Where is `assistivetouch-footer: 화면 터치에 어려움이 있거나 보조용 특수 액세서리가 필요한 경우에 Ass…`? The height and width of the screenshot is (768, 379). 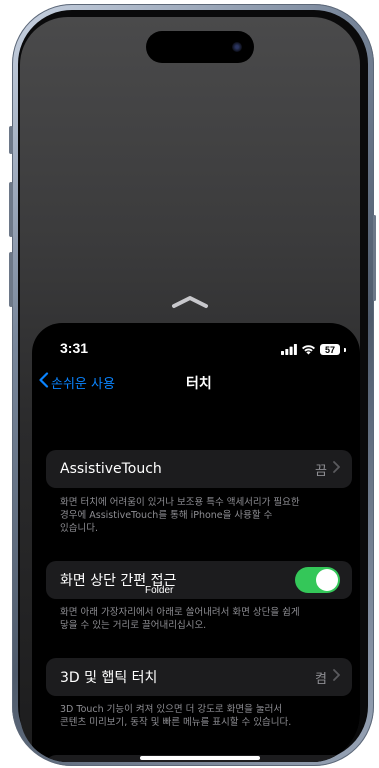
assistivetouch-footer: 화면 터치에 어려움이 있거나 보조용 특수 액세서리가 필요한 경우에 Ass… is located at coordinates (205, 515).